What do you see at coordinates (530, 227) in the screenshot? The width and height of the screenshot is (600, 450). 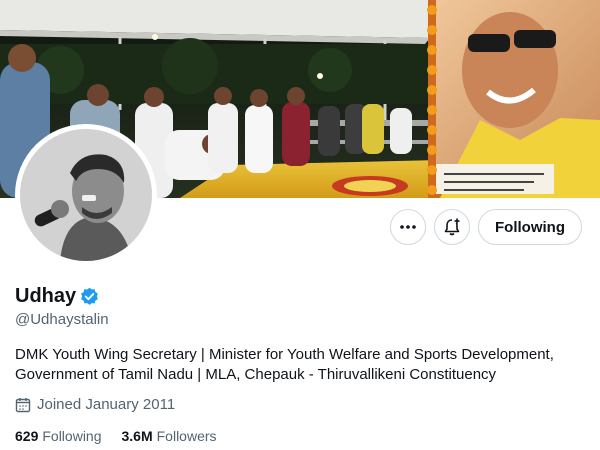 I see `following-button: Following` at bounding box center [530, 227].